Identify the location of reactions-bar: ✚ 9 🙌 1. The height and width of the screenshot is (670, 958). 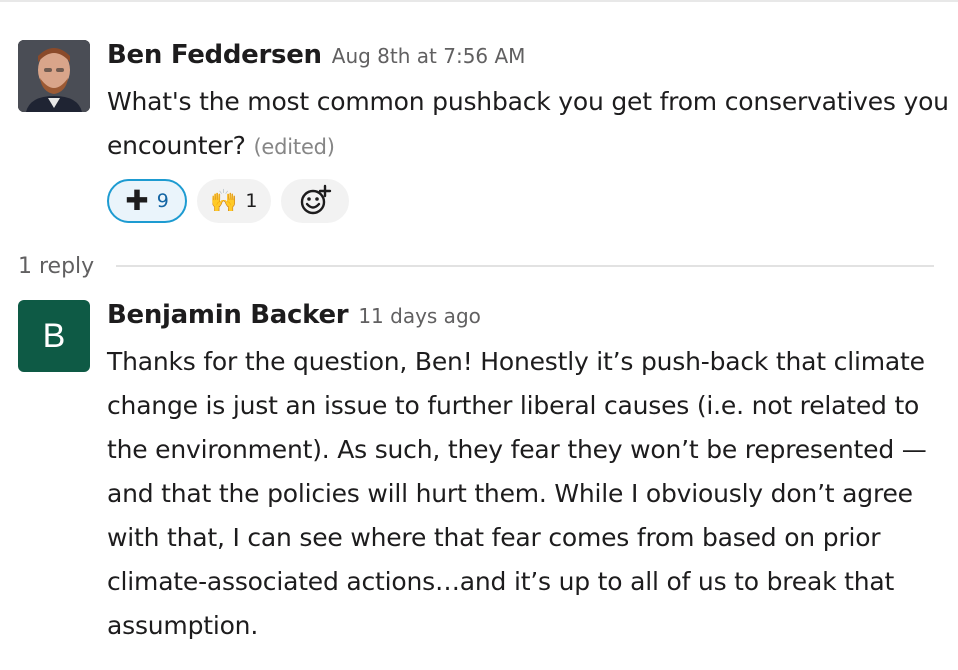
(529, 202).